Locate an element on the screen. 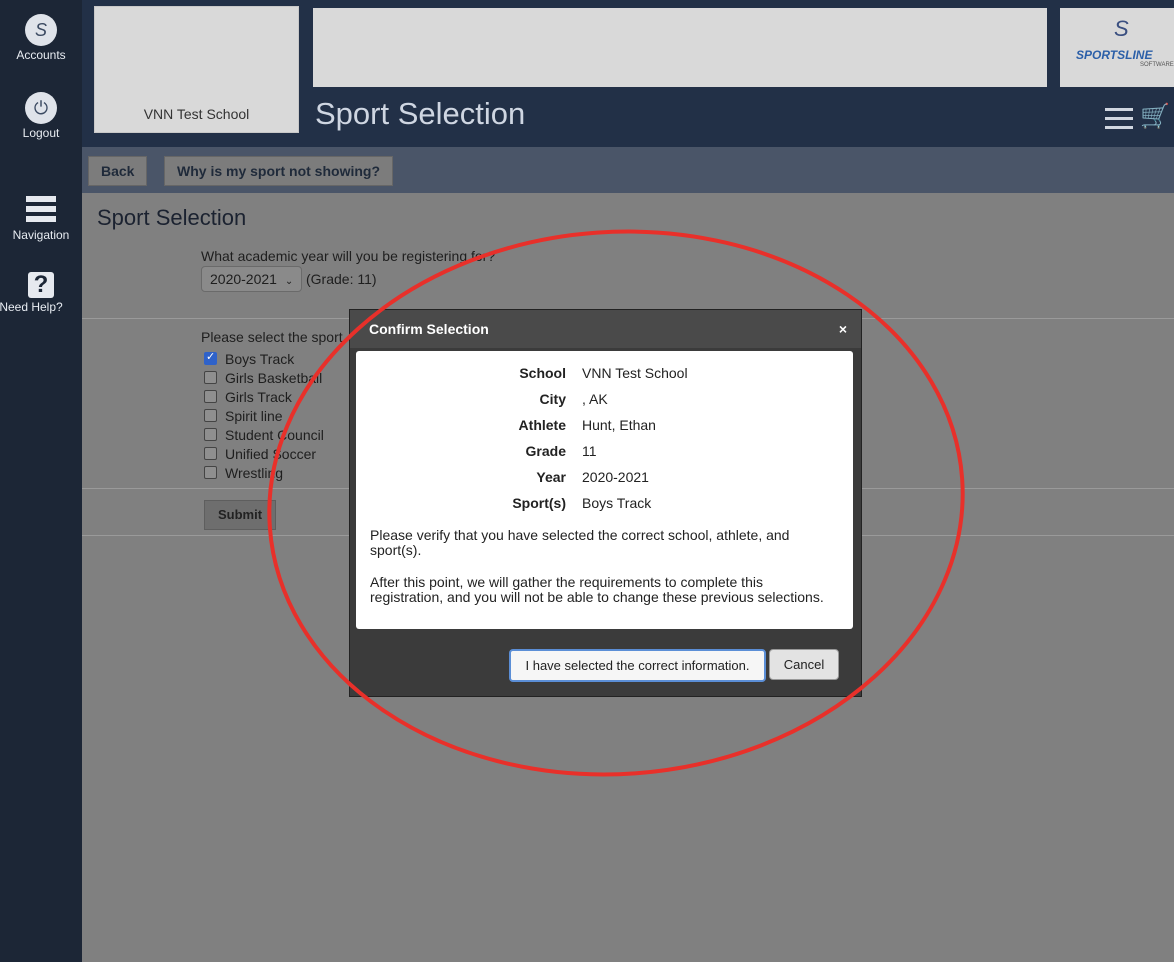 The image size is (1174, 962). cancel-button: Cancel is located at coordinates (804, 664).